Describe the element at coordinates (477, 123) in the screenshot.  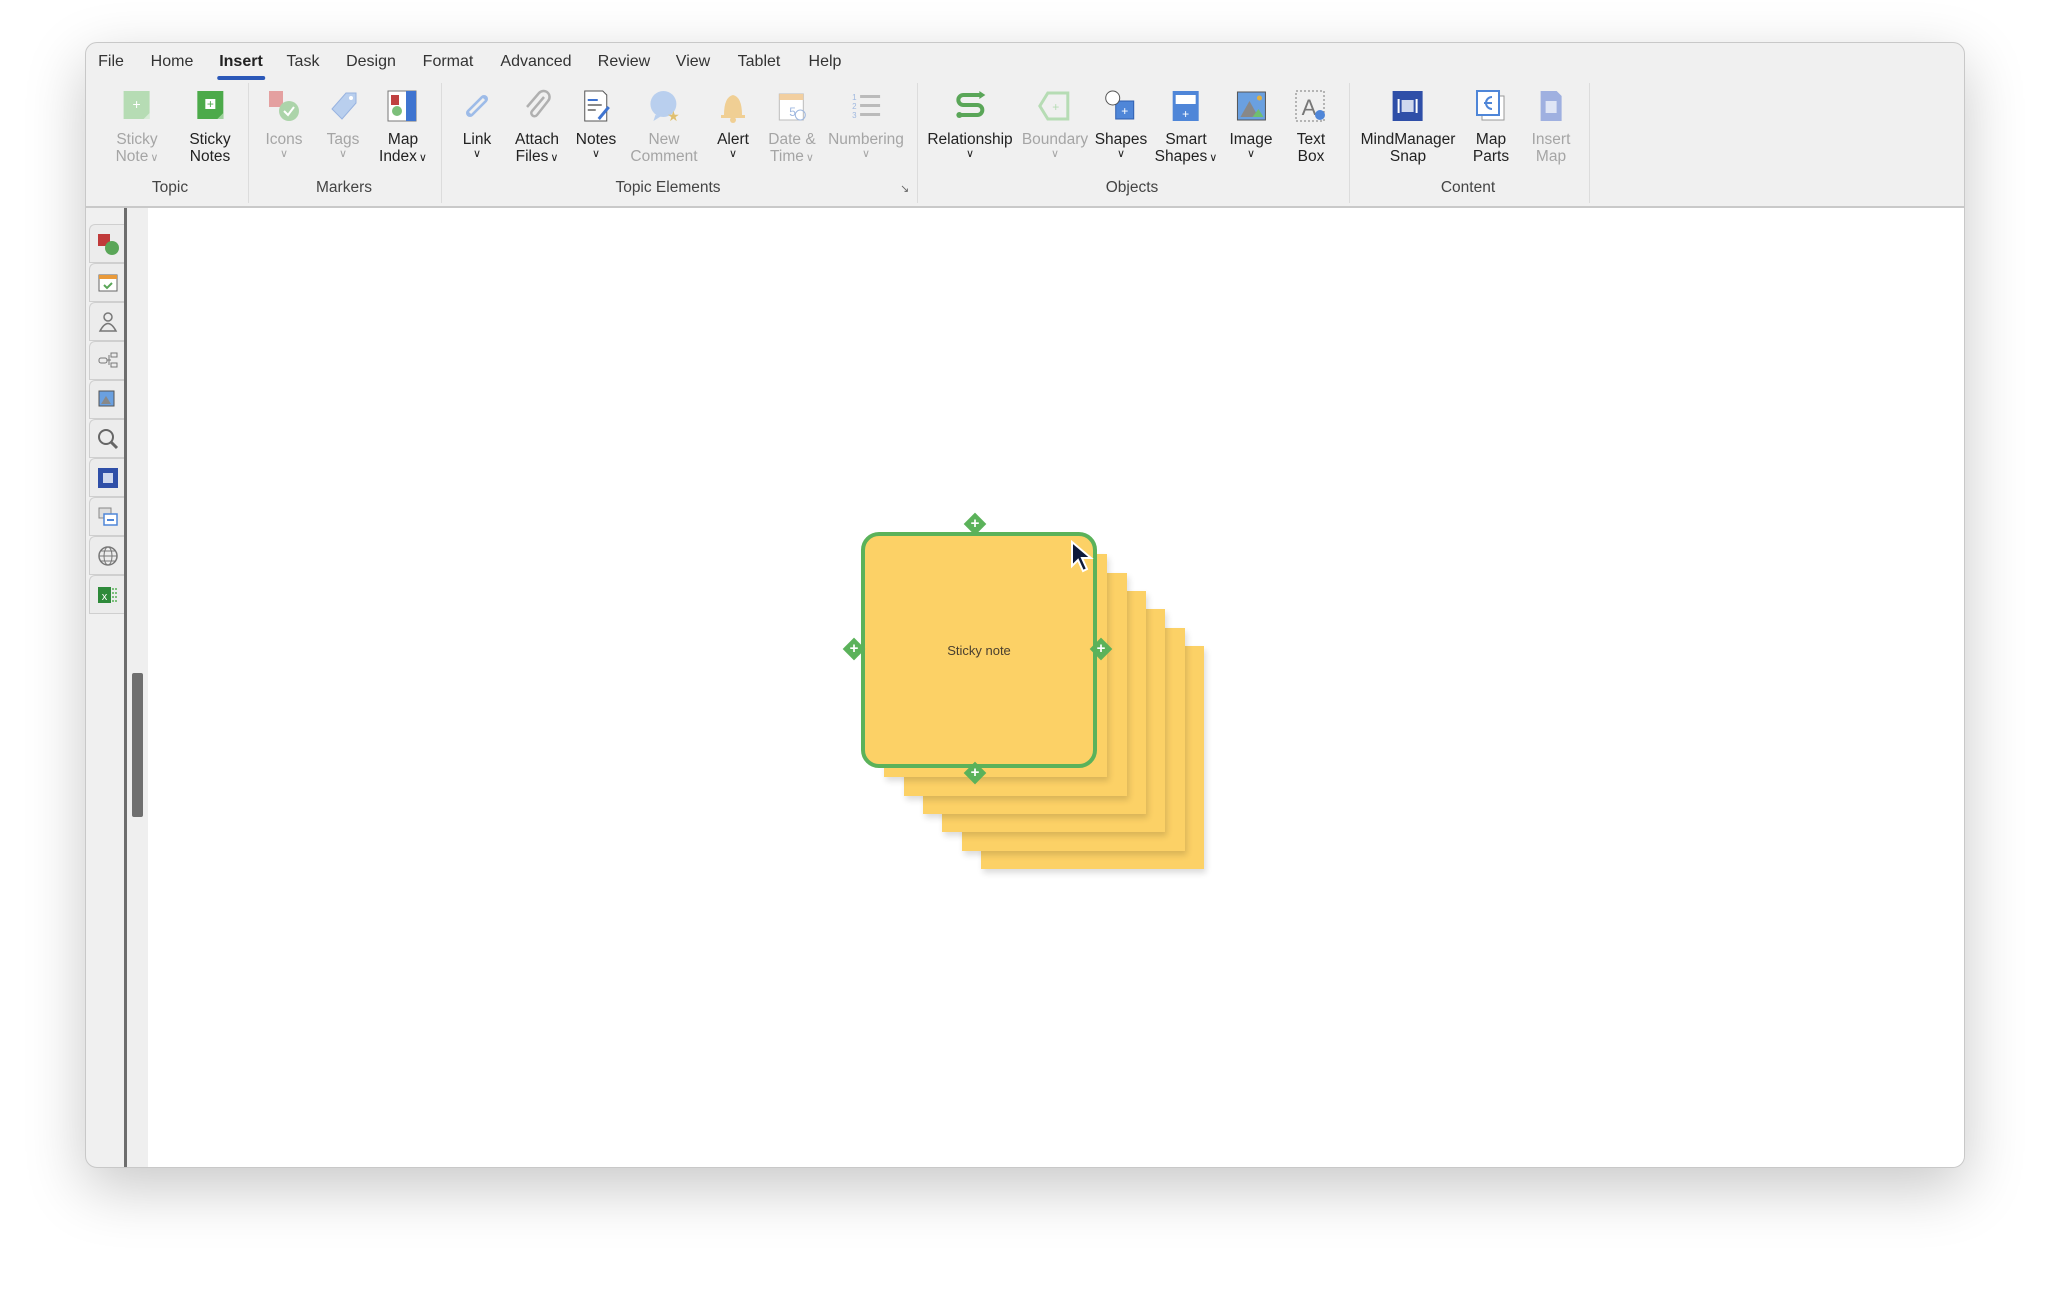
I see `link-button: Link ∨` at that location.